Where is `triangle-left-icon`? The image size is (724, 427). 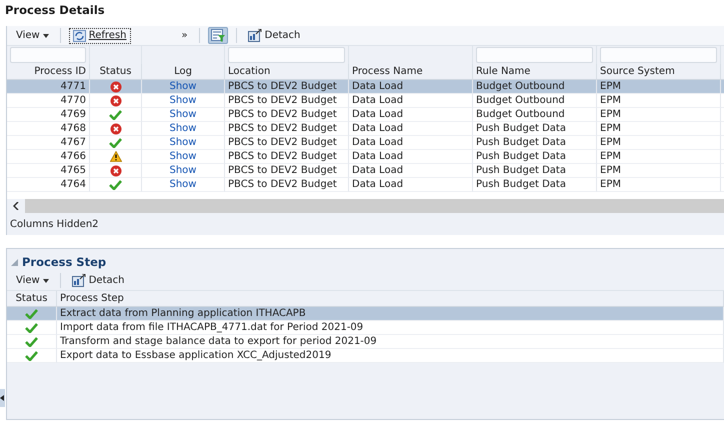 triangle-left-icon is located at coordinates (2, 398).